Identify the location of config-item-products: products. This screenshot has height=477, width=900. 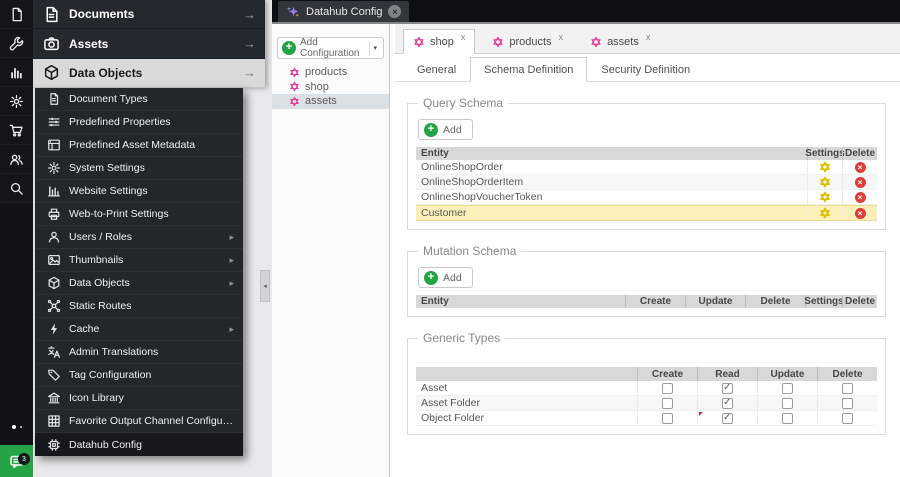
(330, 72).